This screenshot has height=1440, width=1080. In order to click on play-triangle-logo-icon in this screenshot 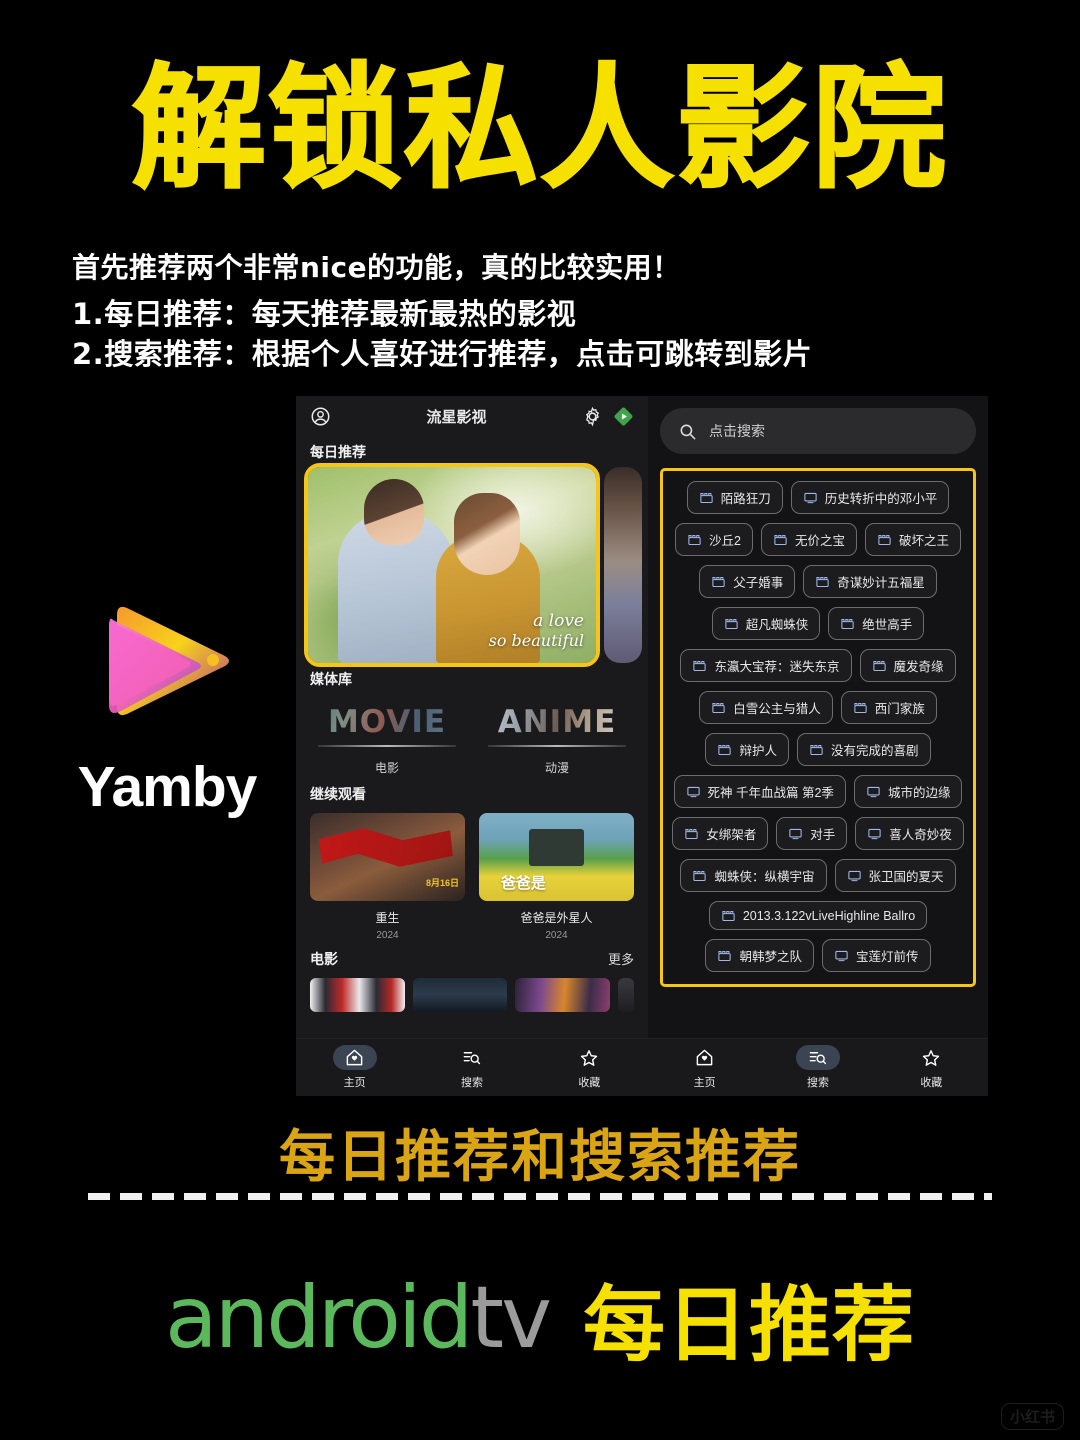, I will do `click(167, 661)`.